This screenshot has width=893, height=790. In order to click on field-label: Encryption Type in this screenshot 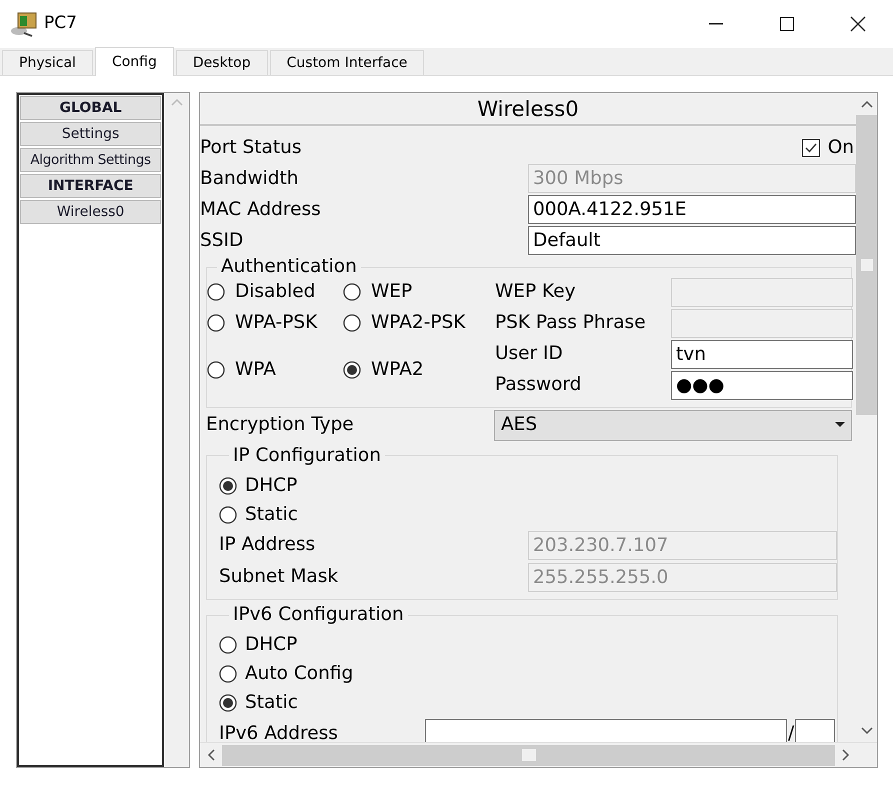, I will do `click(280, 425)`.